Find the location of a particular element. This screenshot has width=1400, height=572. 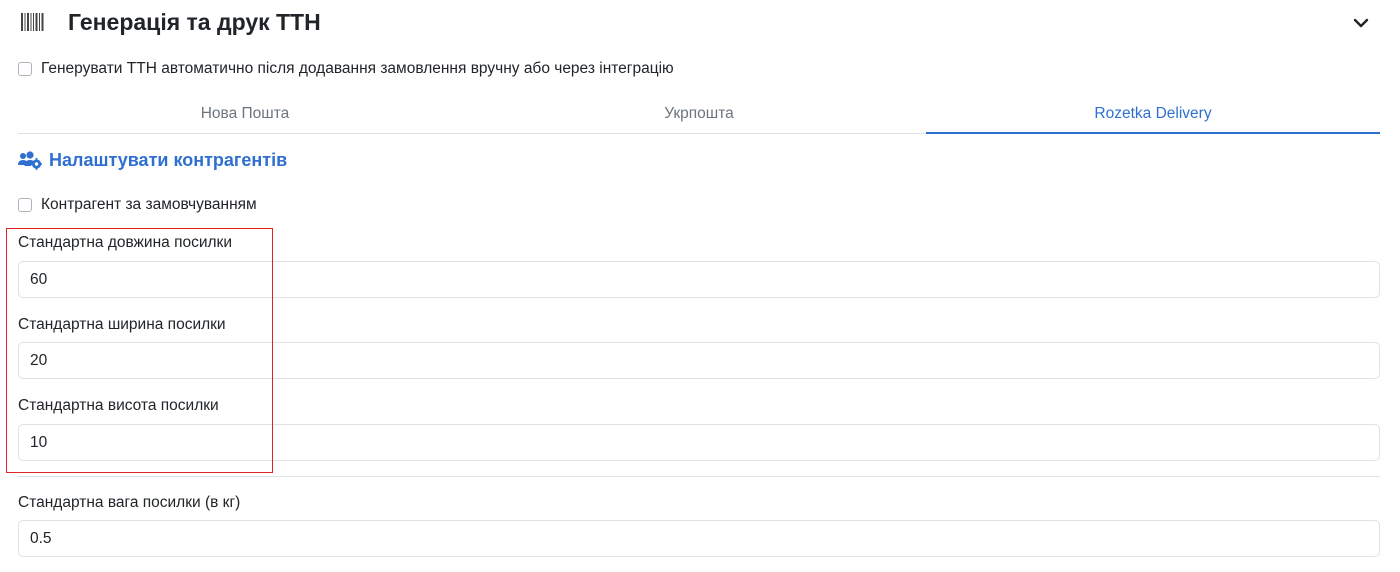

carrier-tabs: Нова Пошта Укрпошта Rozetka Delivery is located at coordinates (699, 115).